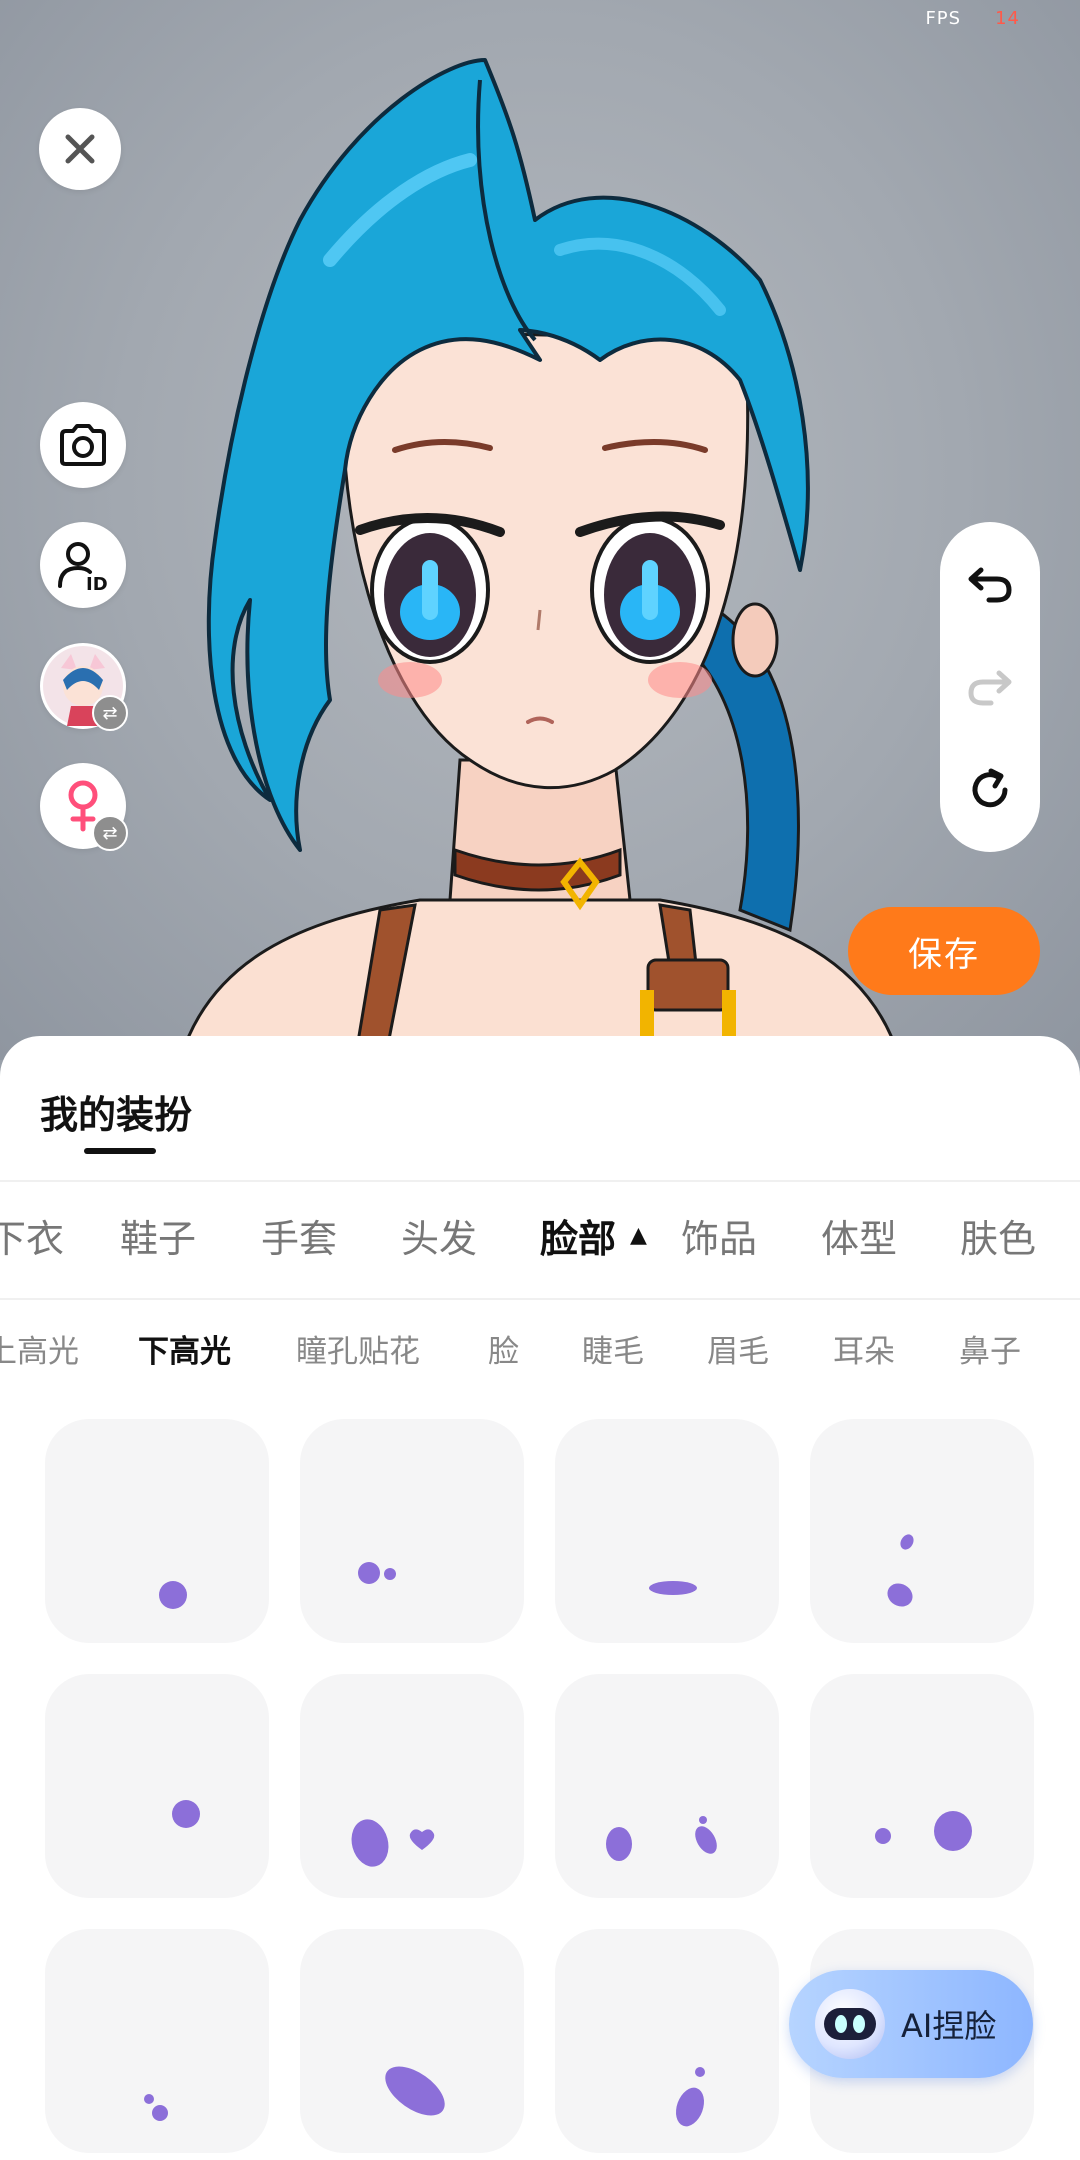 The image size is (1080, 2160). I want to click on subtab-upper-highlight: 上高光, so click(39, 1348).